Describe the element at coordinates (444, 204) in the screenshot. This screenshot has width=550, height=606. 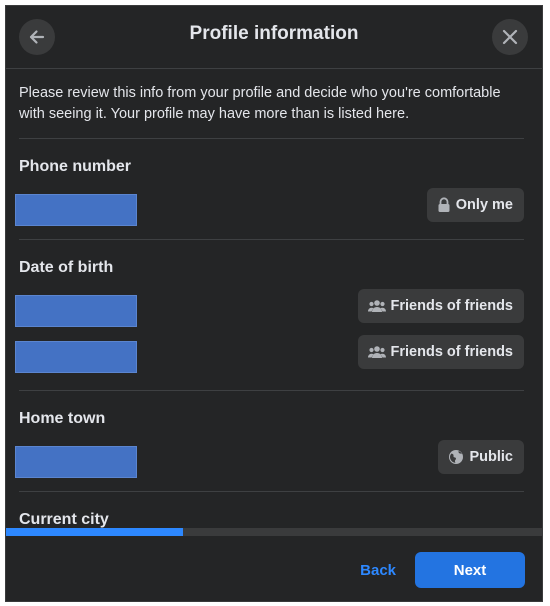
I see `lock-icon` at that location.